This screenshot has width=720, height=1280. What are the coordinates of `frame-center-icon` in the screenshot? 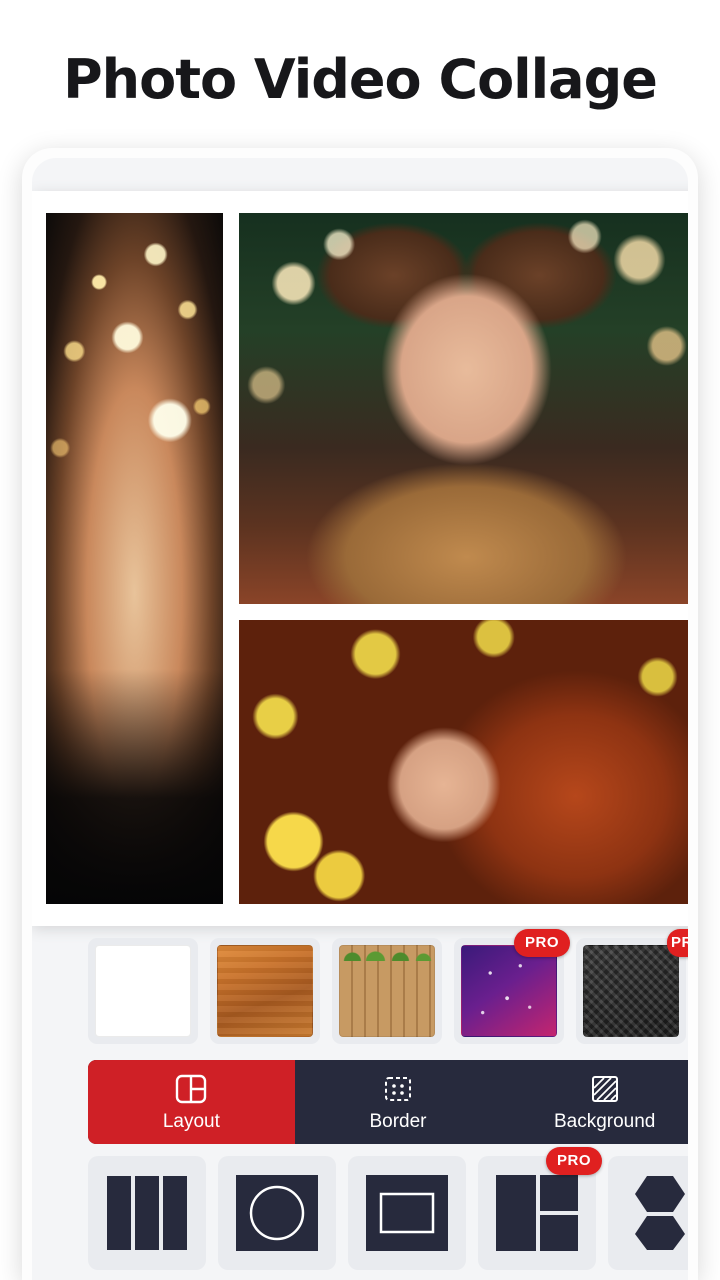 It's located at (407, 1213).